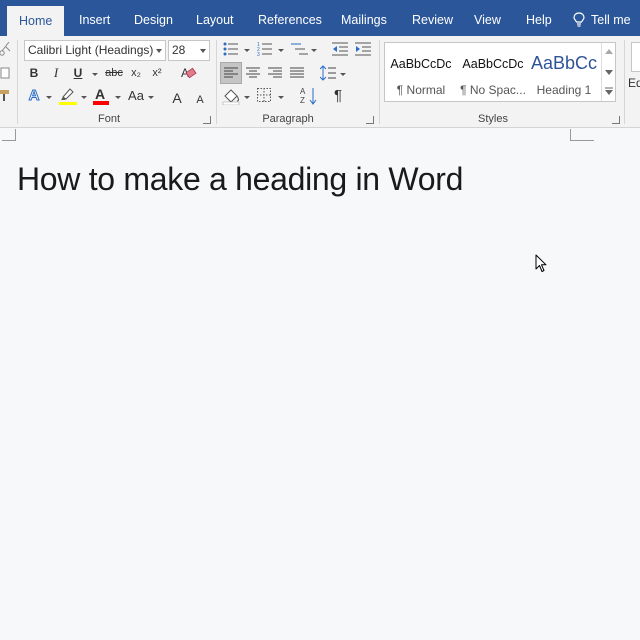  Describe the element at coordinates (177, 98) in the screenshot. I see `grow-font-button: A` at that location.